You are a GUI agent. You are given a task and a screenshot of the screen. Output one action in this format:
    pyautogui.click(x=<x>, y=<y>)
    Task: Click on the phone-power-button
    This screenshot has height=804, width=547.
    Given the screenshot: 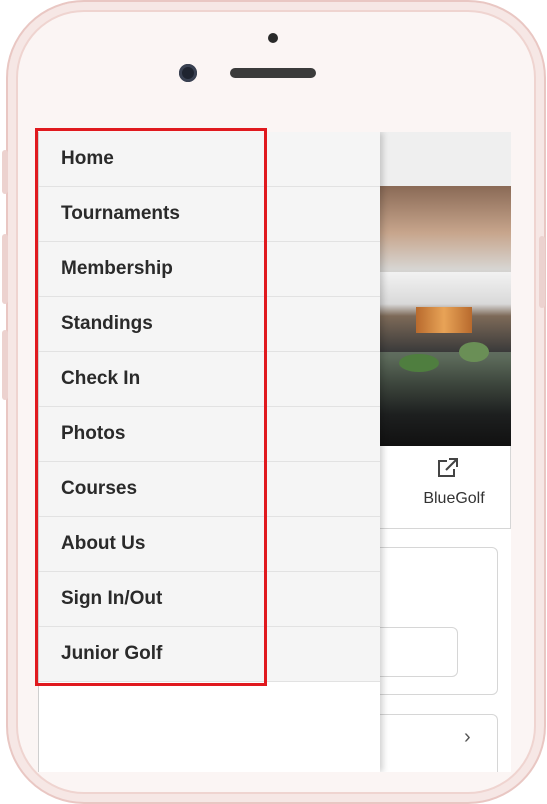 What is the action you would take?
    pyautogui.click(x=542, y=272)
    